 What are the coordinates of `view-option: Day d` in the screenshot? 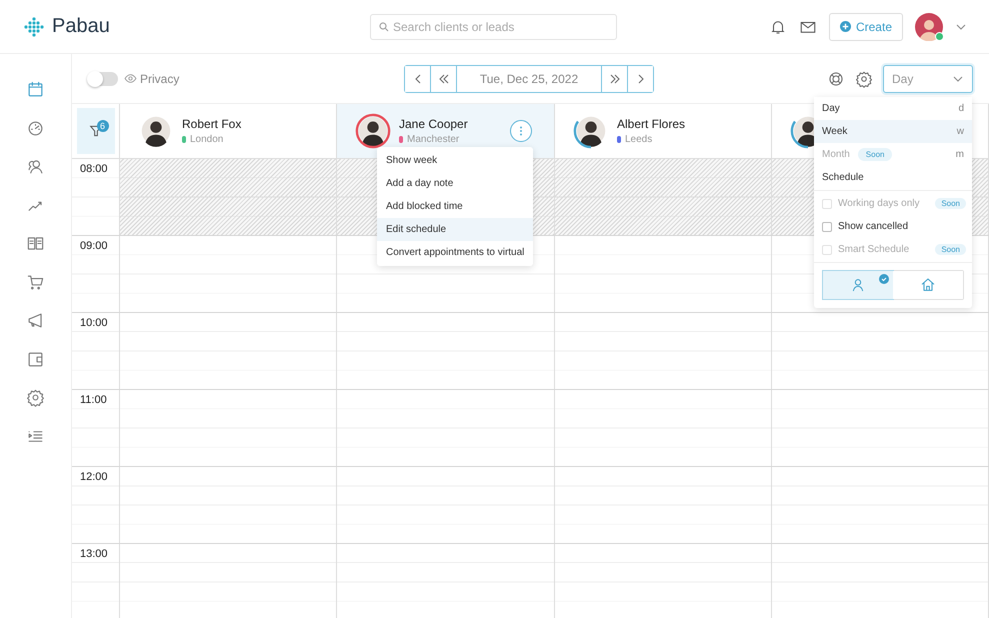 It's located at (893, 108).